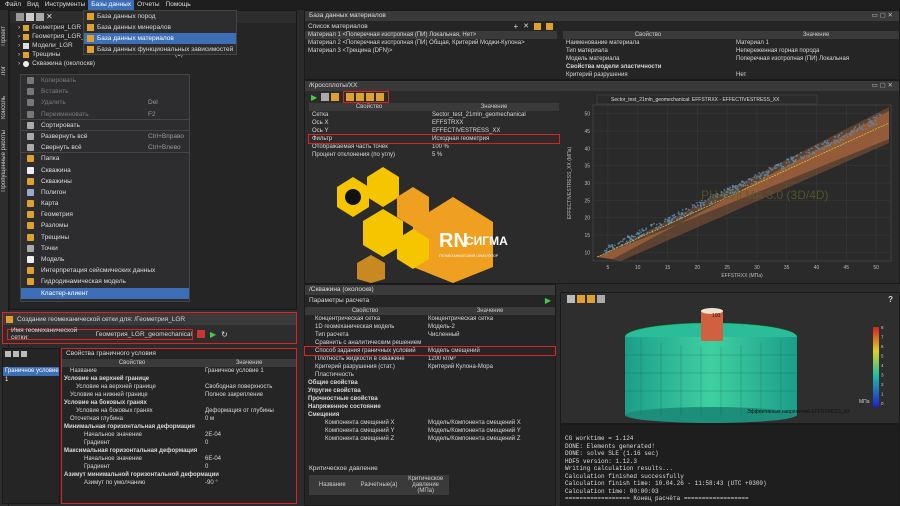  Describe the element at coordinates (490, 431) in the screenshot. I see `property-value: Модель/Компонента смещений Y` at that location.